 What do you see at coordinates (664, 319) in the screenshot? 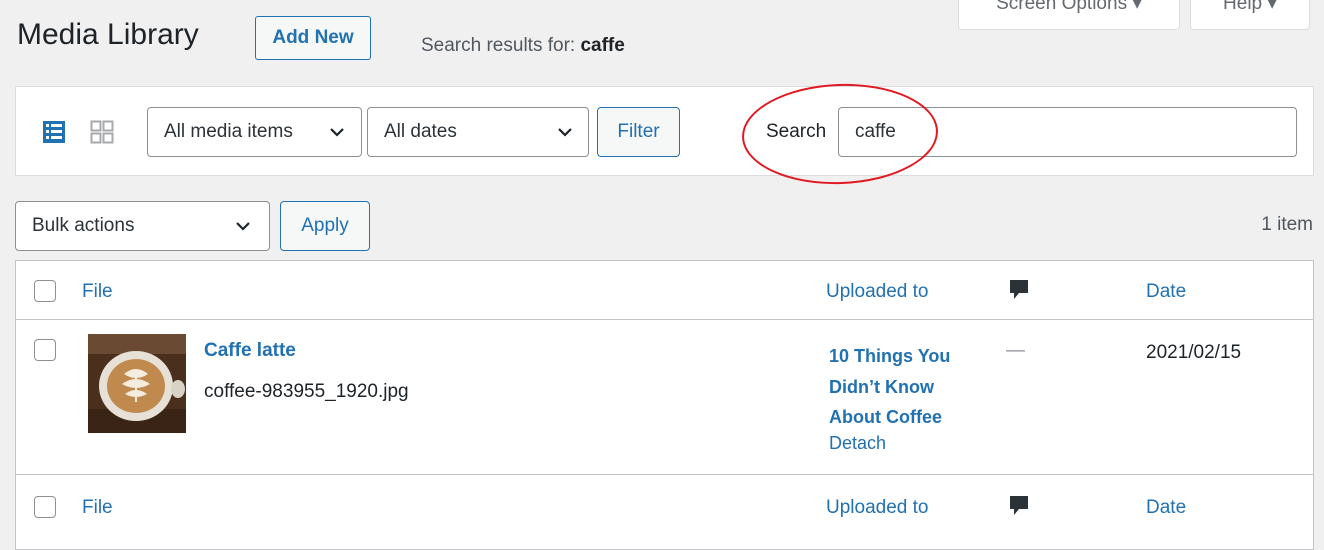
I see `header-divider` at bounding box center [664, 319].